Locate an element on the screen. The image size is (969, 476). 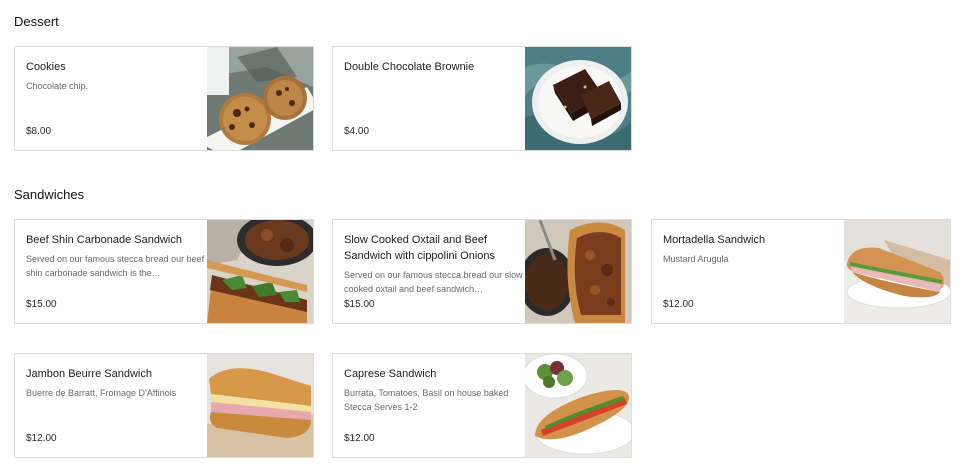
caprese-sandwich-photo is located at coordinates (578, 405).